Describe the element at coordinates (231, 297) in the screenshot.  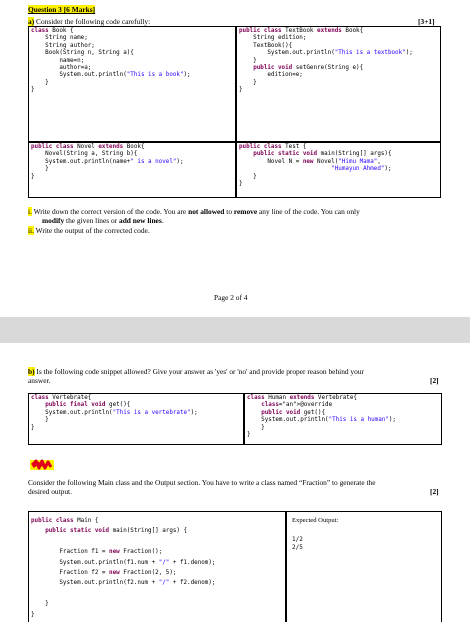
I see `page-footer: Page 2 of 4` at that location.